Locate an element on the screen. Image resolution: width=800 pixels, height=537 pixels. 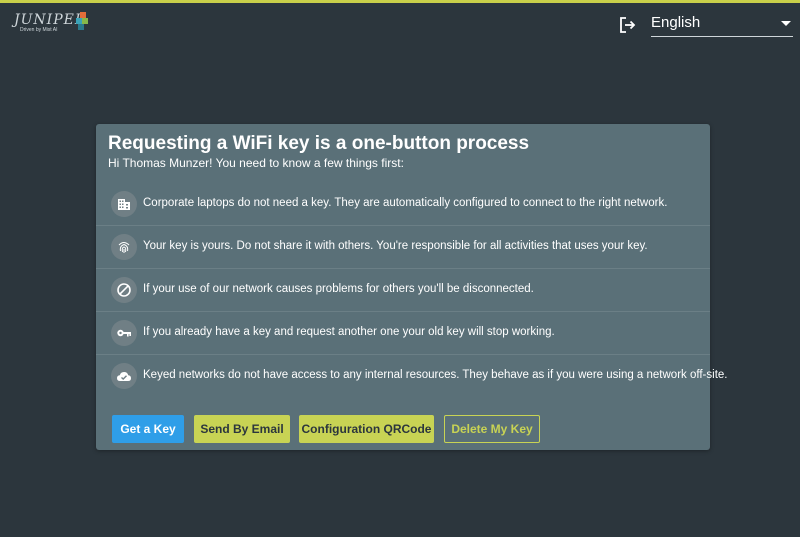
building-icon is located at coordinates (124, 204).